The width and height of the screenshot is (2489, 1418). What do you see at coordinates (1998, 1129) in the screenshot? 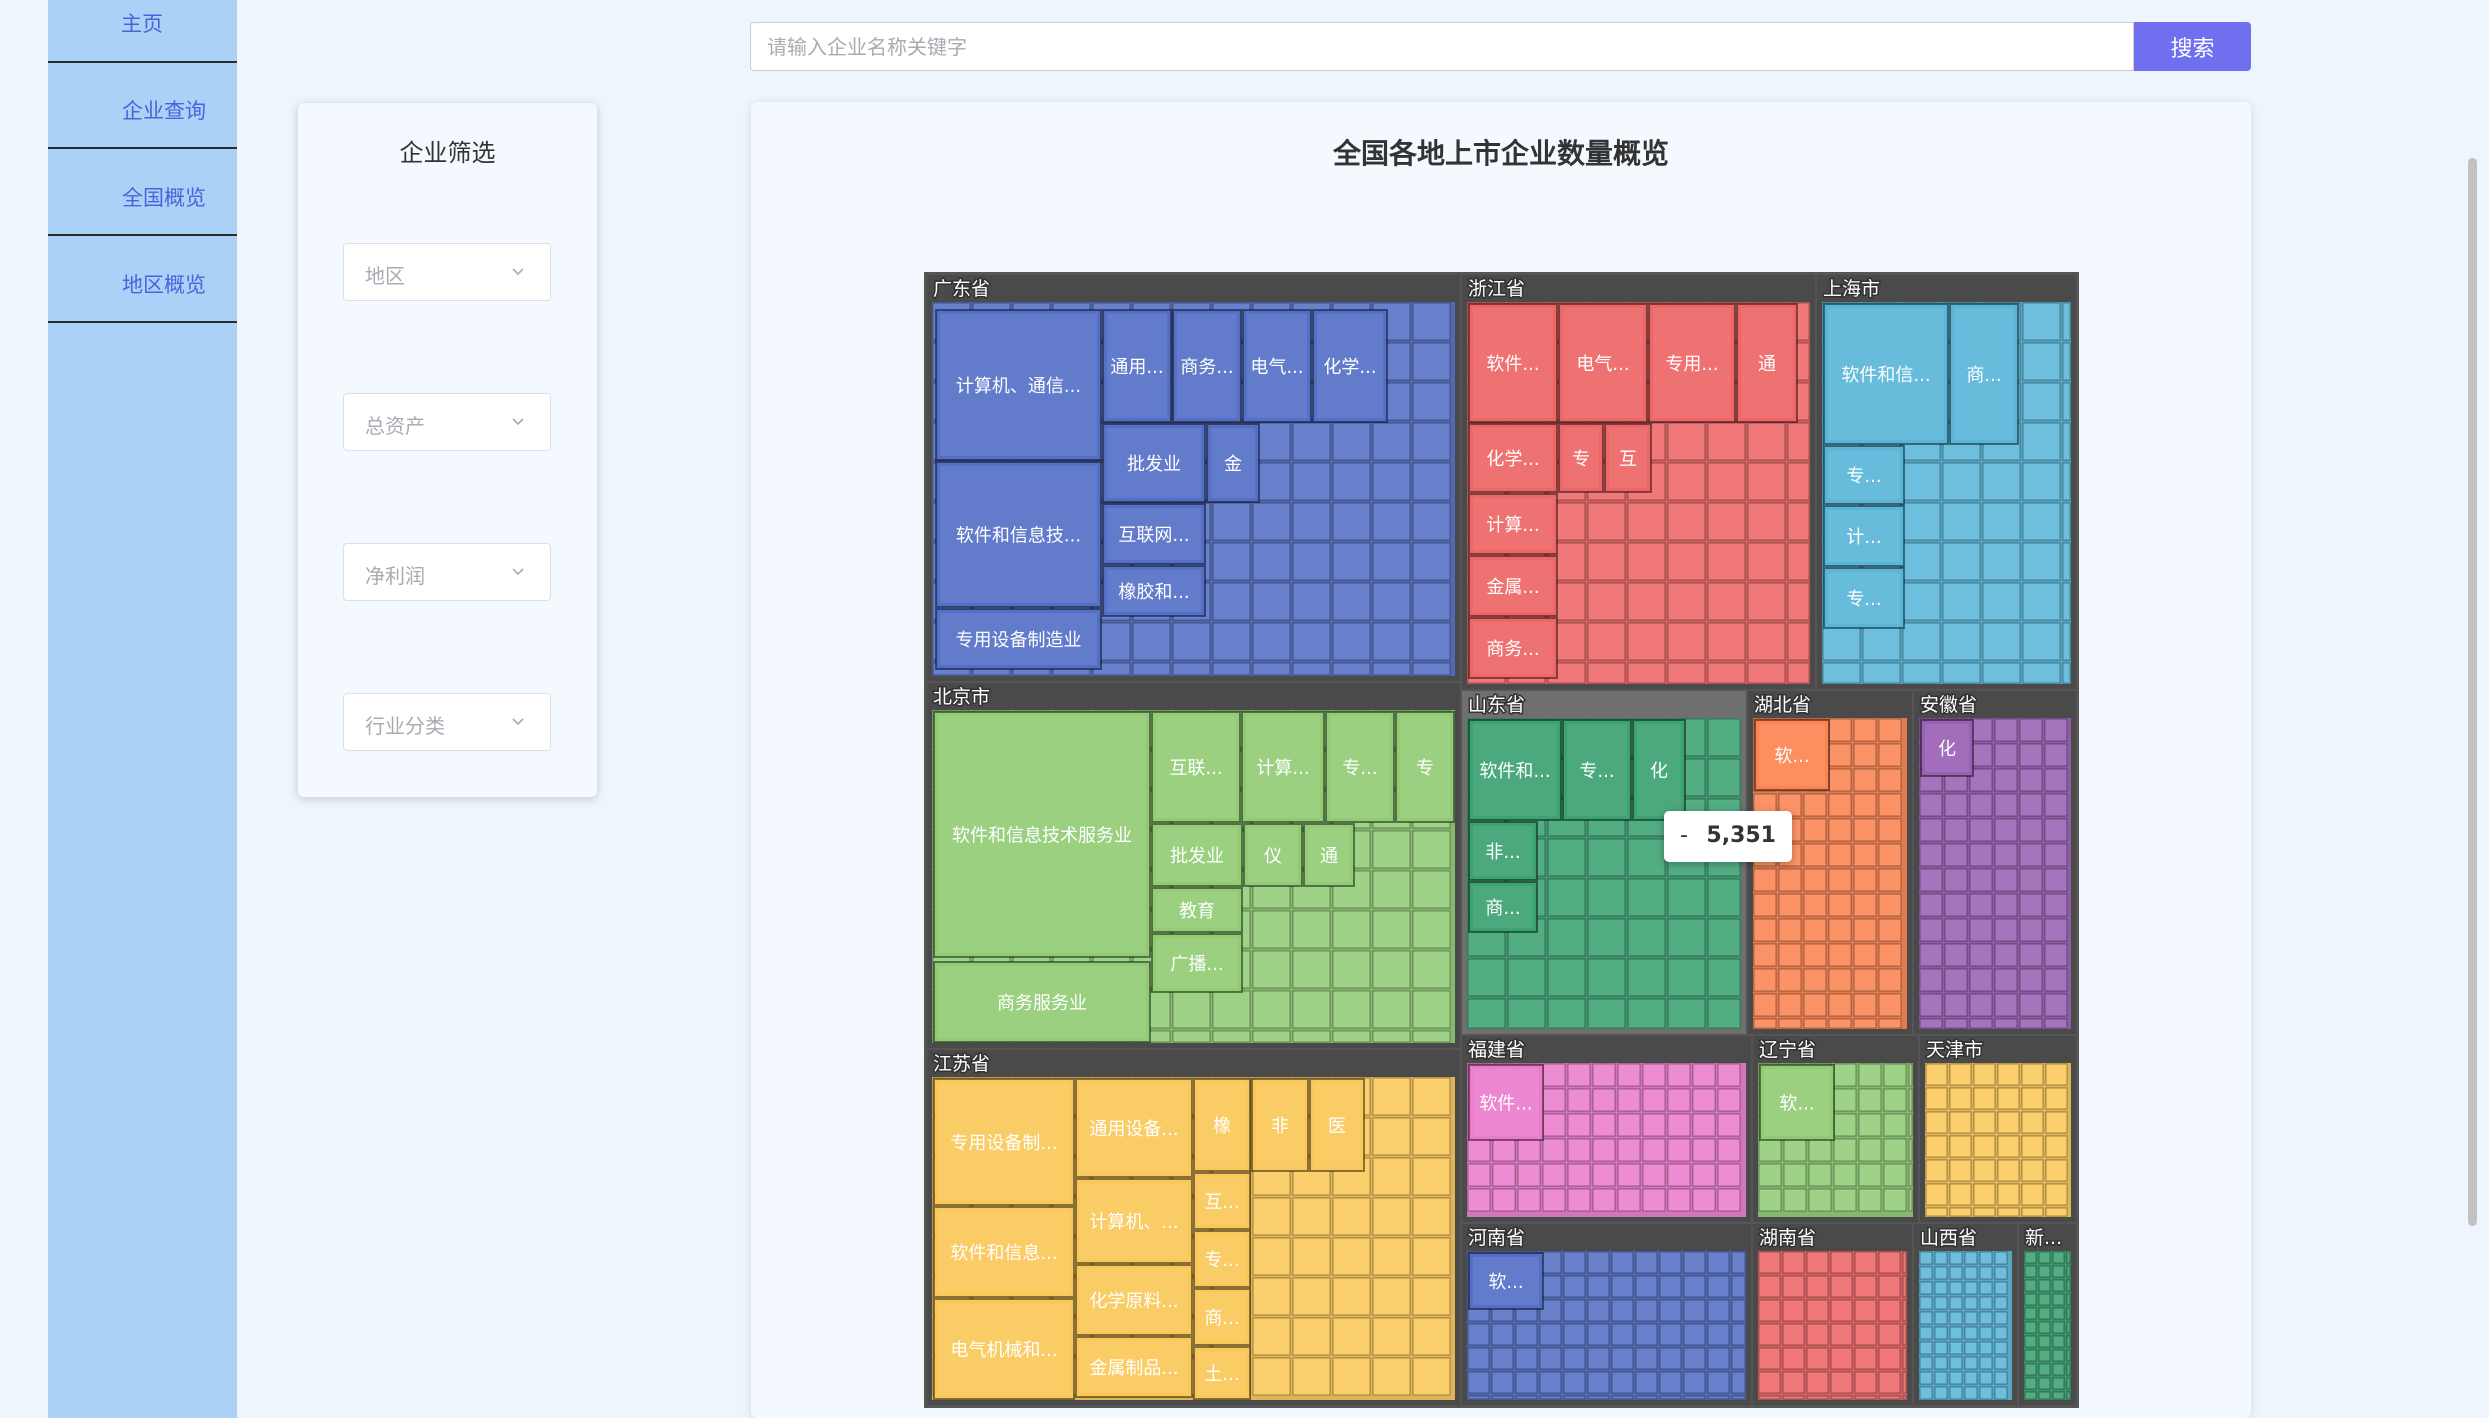
I see `treemap-region: 天津市` at bounding box center [1998, 1129].